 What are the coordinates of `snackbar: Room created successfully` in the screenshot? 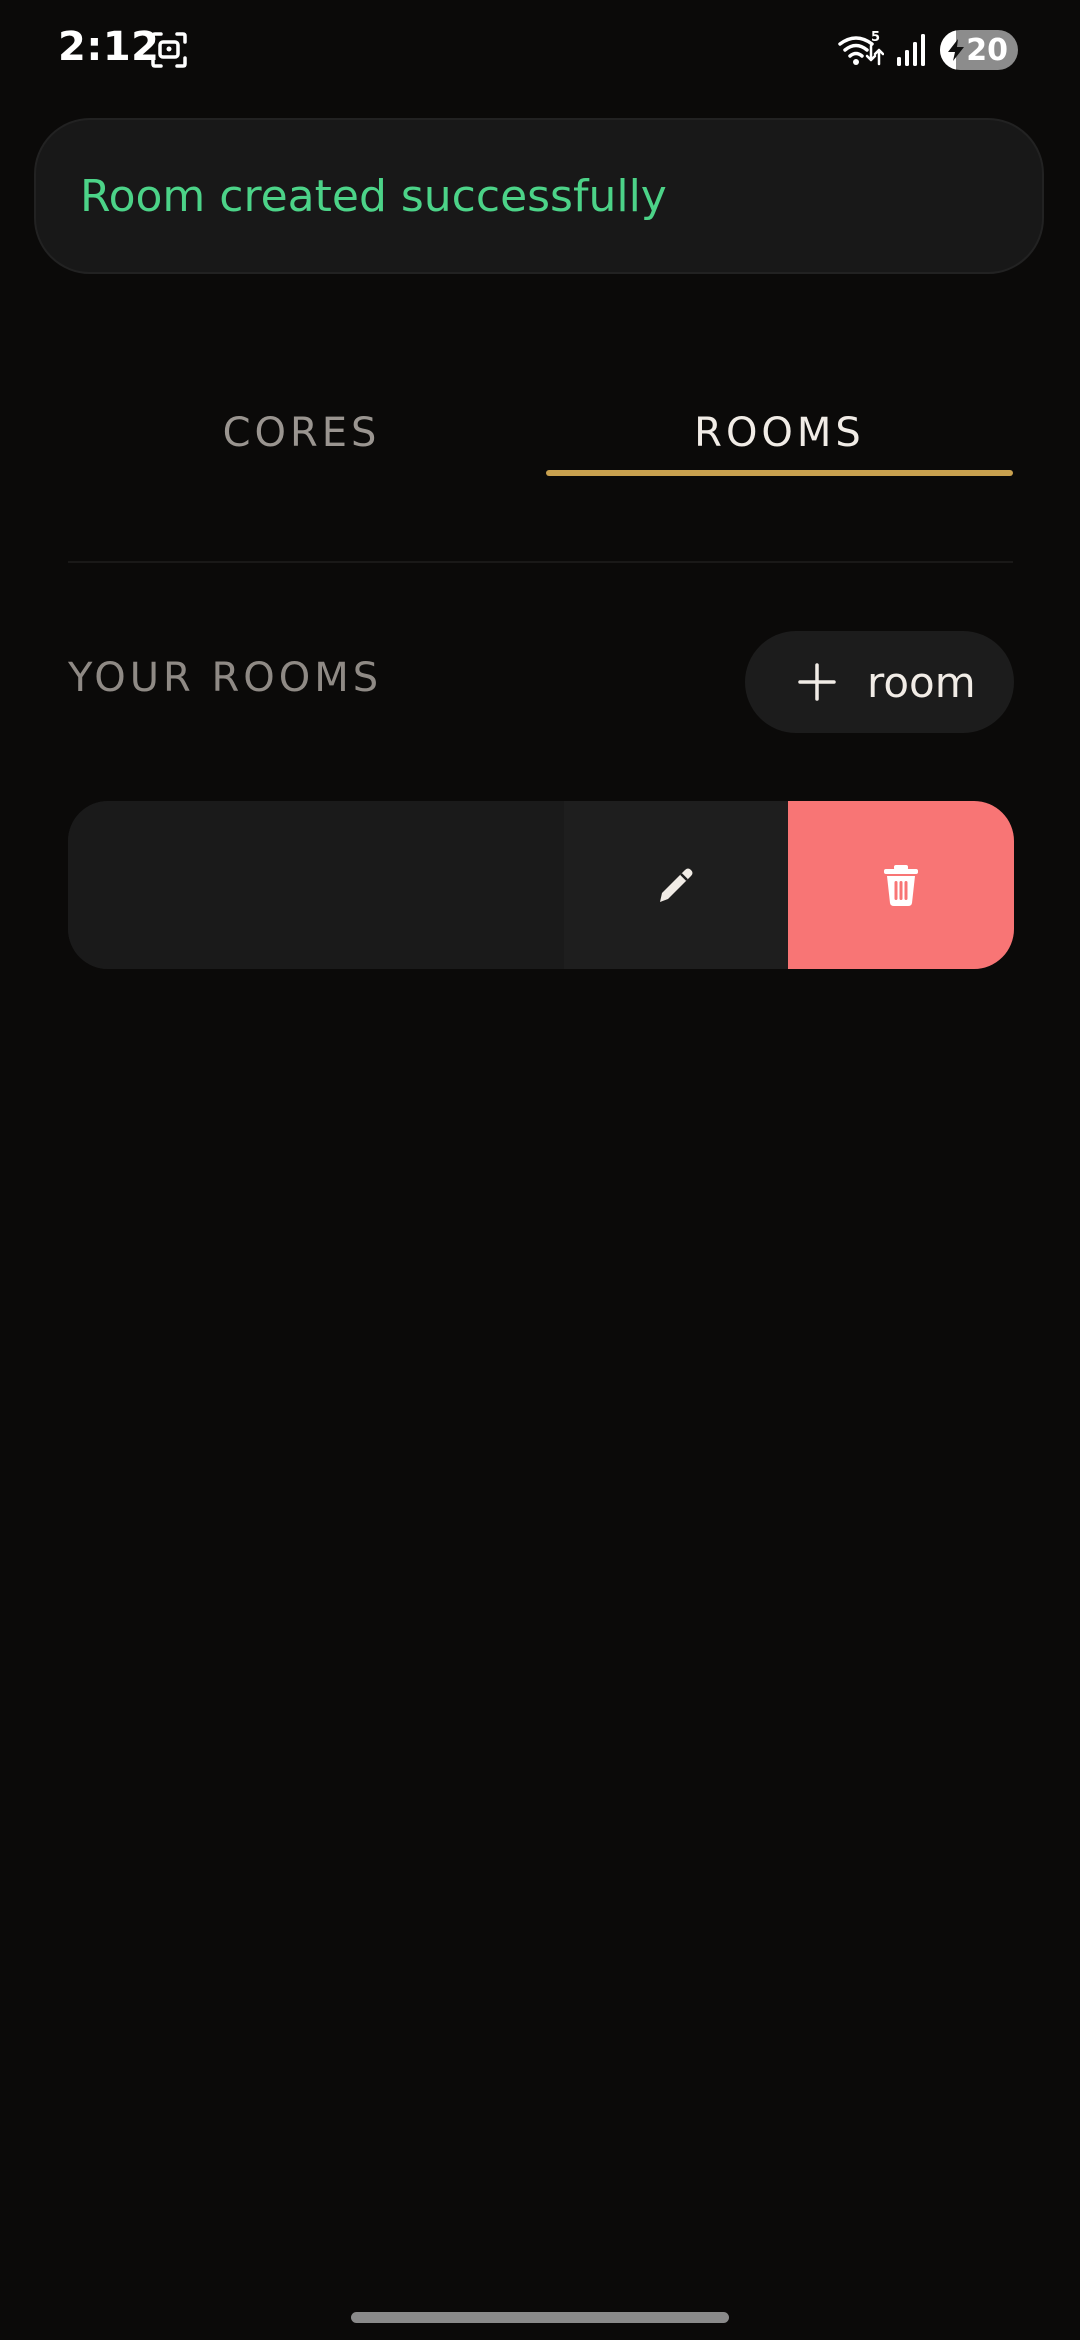 It's located at (539, 196).